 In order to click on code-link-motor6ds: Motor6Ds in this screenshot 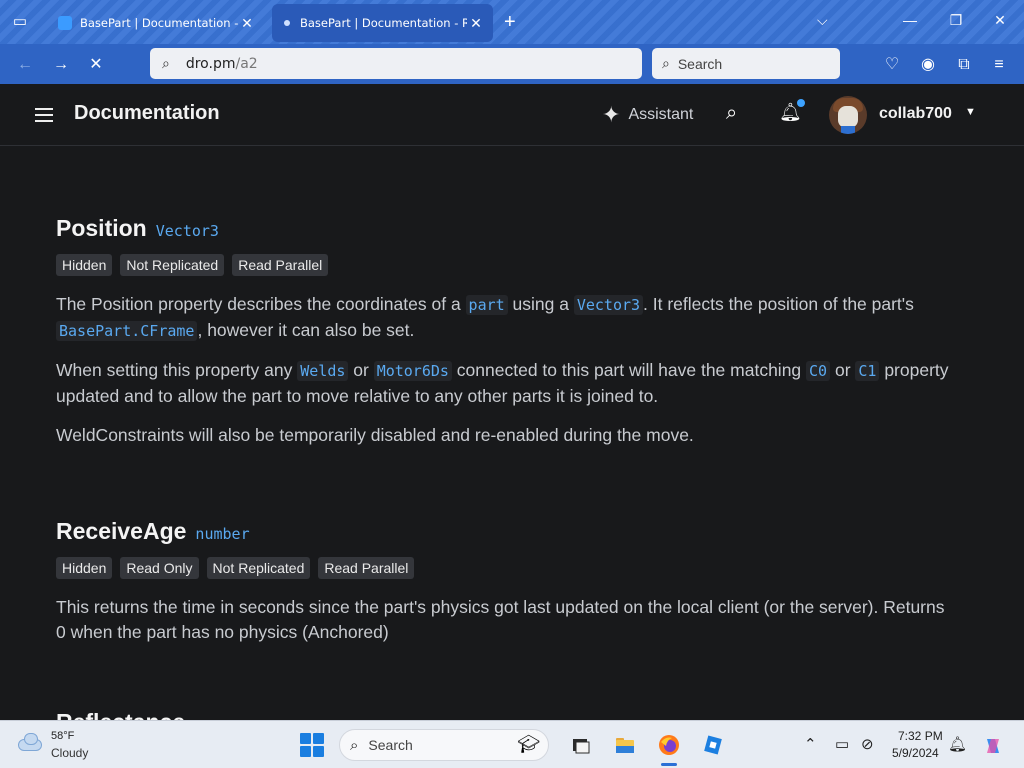, I will do `click(412, 371)`.